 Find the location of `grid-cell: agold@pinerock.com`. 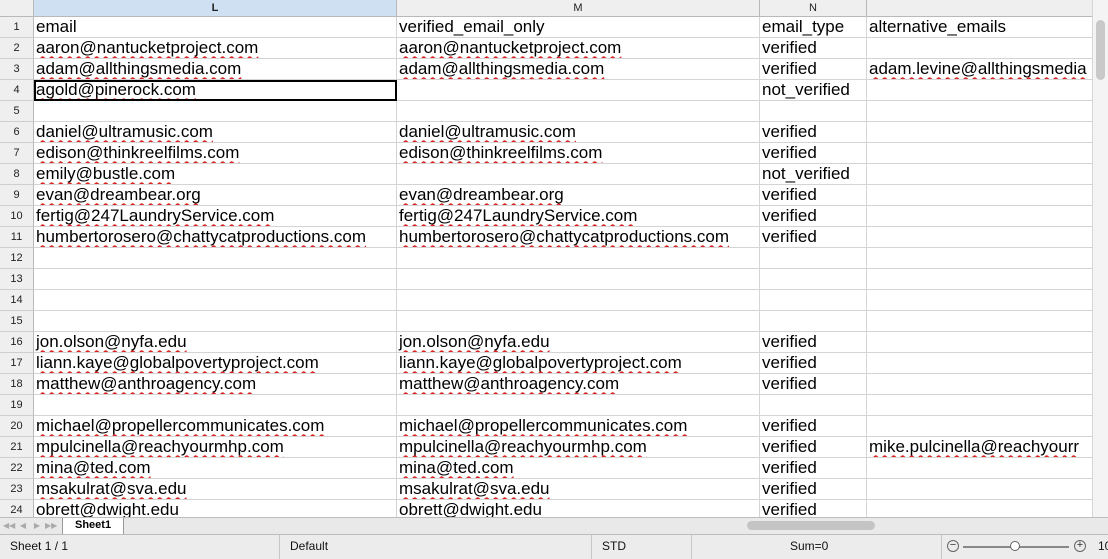

grid-cell: agold@pinerock.com is located at coordinates (215, 90).